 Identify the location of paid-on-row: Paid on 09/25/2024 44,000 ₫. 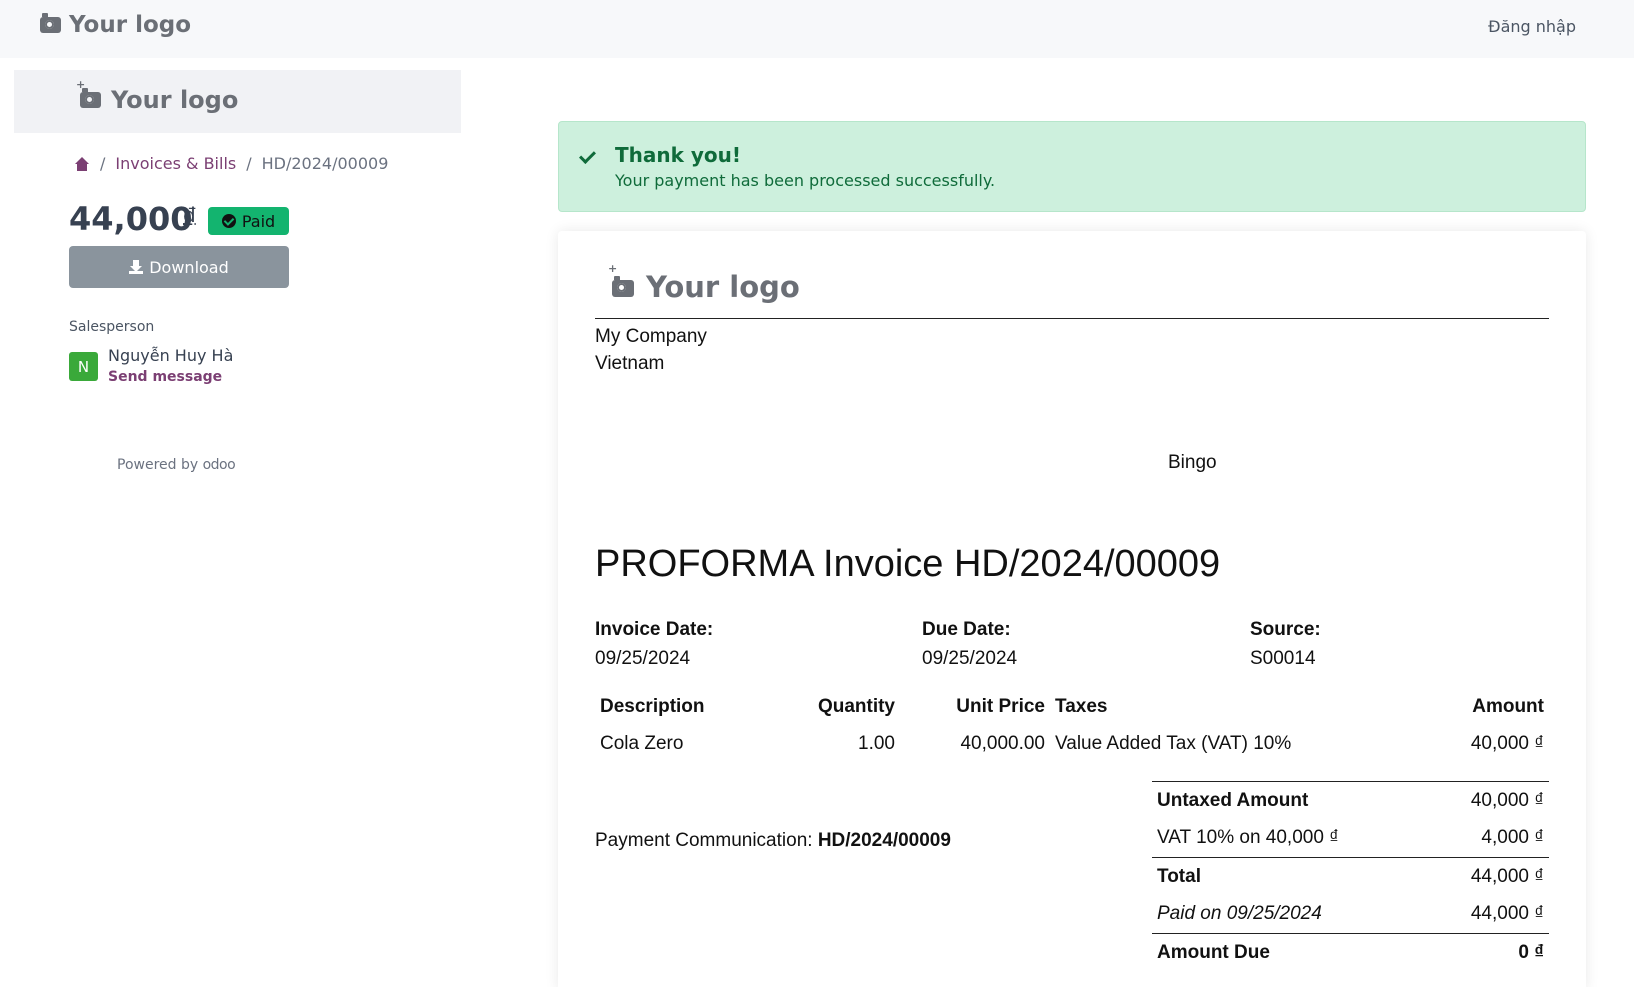
(1350, 915).